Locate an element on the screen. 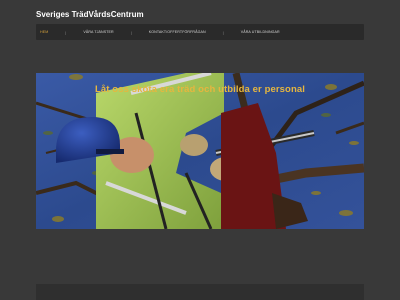 The image size is (400, 300). nav-item-kontakt: Kontakt/offertförfrågan is located at coordinates (177, 32).